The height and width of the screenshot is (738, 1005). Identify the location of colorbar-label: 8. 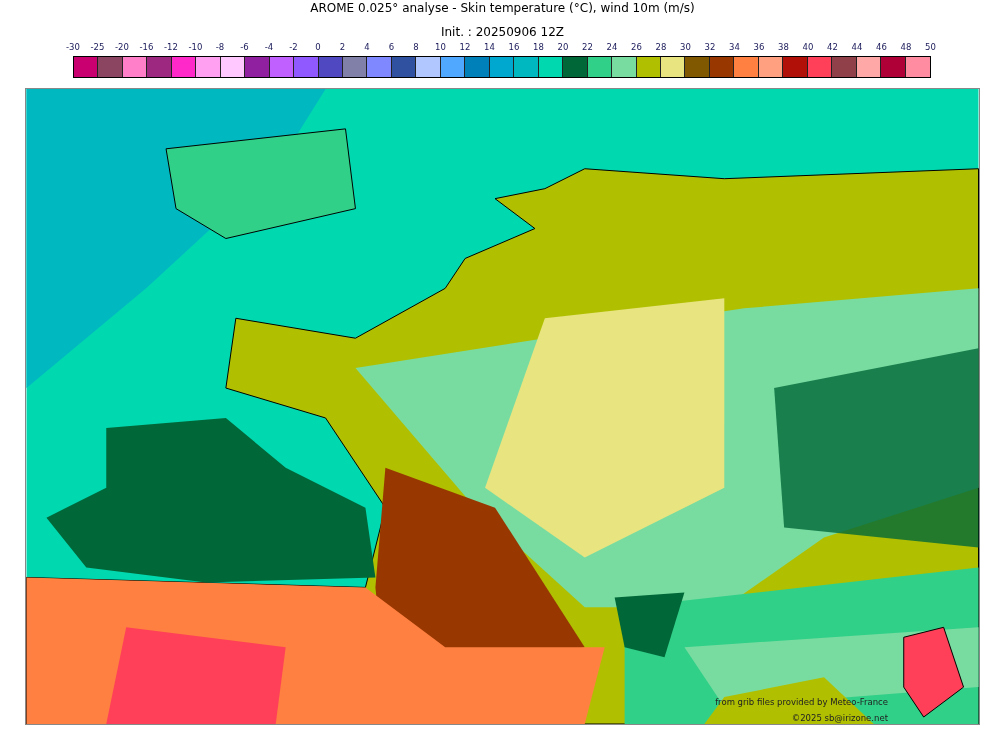
(416, 47).